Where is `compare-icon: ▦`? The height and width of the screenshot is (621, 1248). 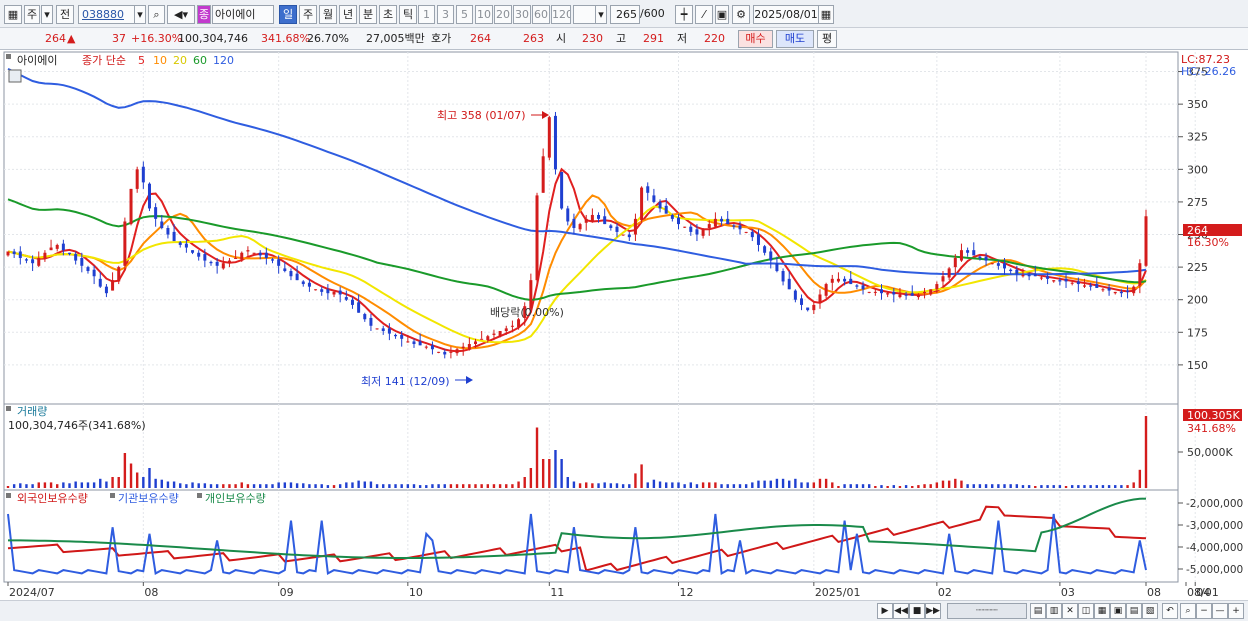
compare-icon: ▦ is located at coordinates (1102, 611).